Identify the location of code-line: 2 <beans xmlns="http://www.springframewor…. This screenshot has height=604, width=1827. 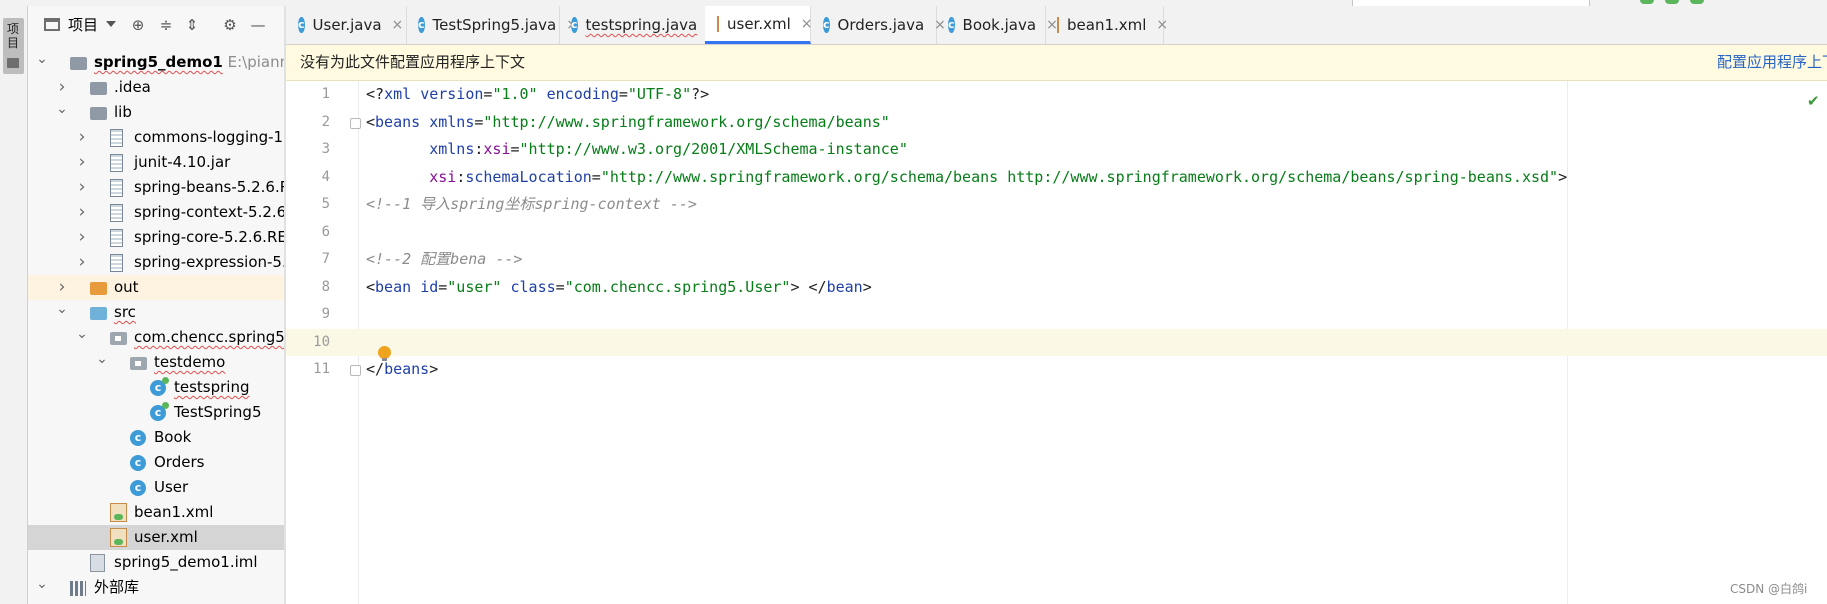
(1056, 123).